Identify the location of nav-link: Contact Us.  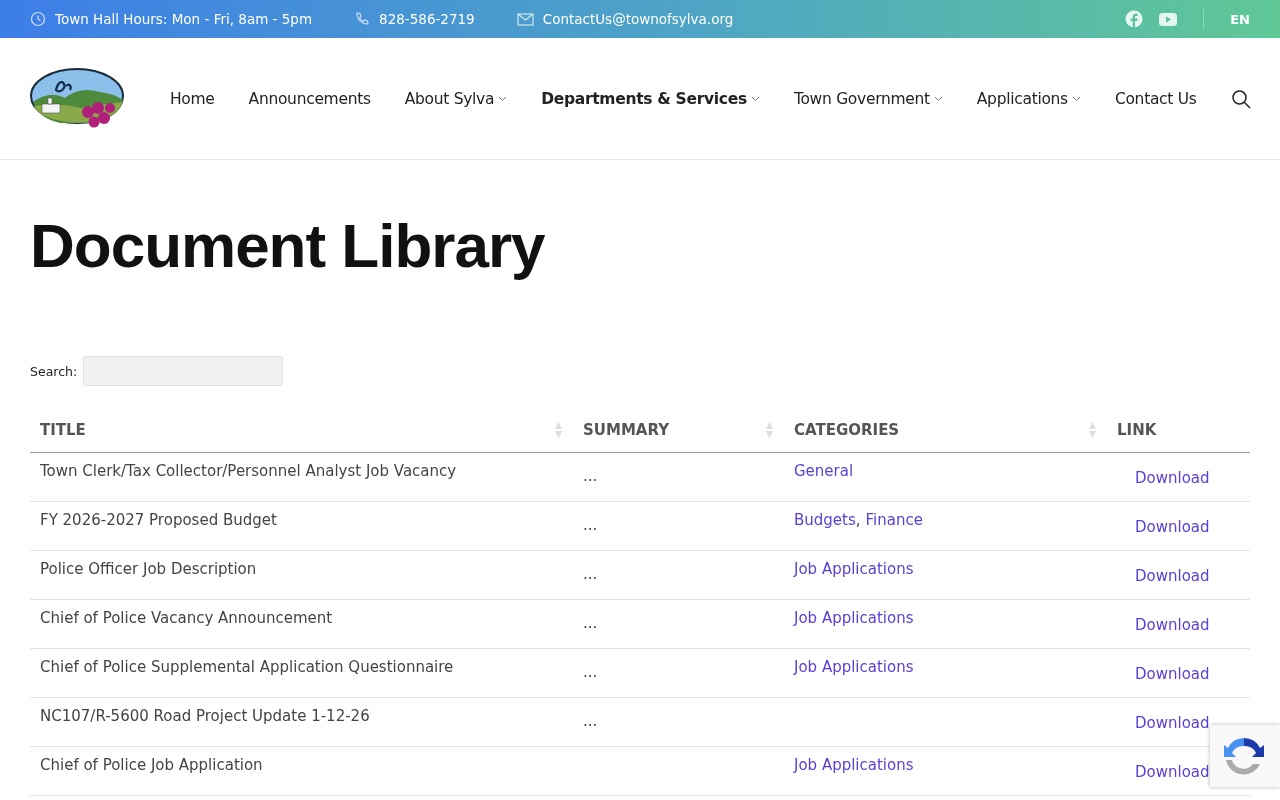
(1155, 98).